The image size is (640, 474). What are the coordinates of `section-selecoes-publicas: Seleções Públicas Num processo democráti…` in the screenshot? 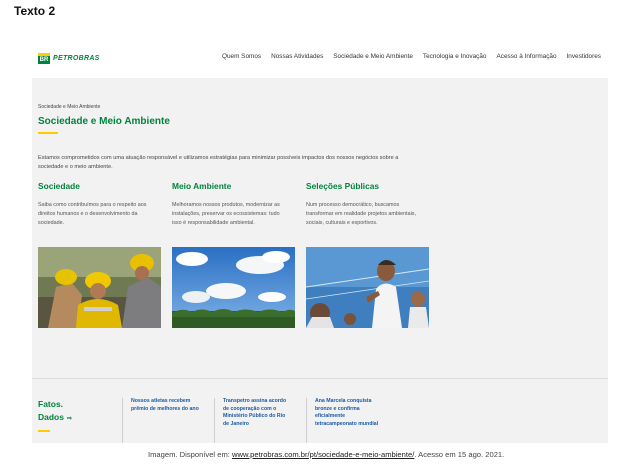 It's located at (366, 204).